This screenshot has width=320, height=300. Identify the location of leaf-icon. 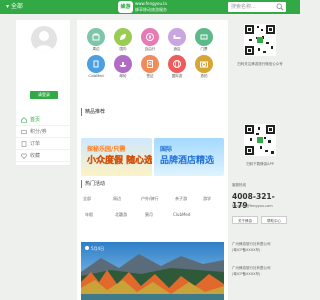
(123, 37).